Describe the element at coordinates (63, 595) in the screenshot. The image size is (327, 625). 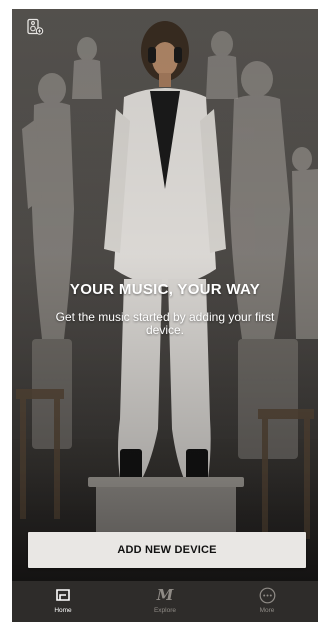
I see `speaker-icon` at that location.